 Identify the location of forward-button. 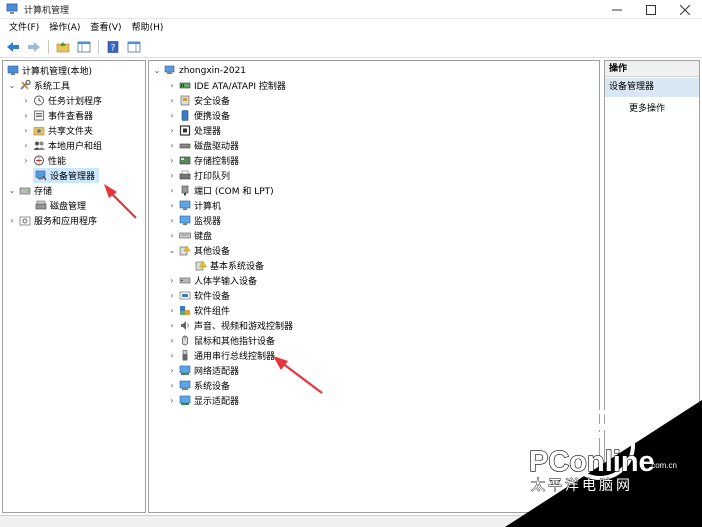
(34, 47).